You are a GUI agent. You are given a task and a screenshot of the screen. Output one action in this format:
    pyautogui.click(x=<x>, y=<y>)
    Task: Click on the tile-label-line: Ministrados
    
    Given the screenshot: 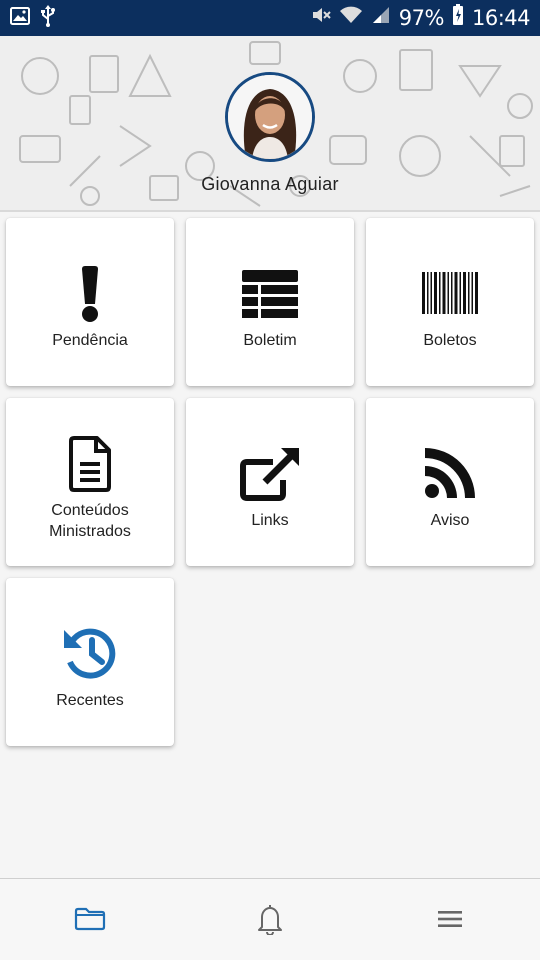 What is the action you would take?
    pyautogui.click(x=90, y=531)
    